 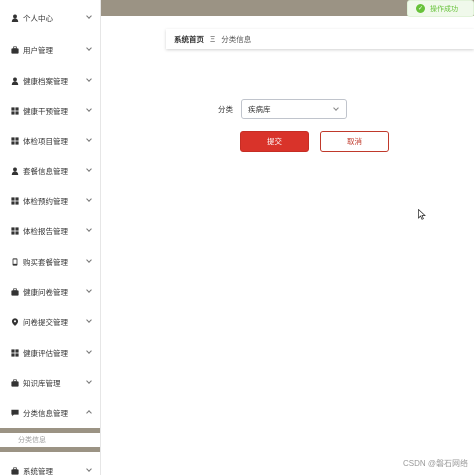 I want to click on sidebar-item-label: 用户管理, so click(x=38, y=50).